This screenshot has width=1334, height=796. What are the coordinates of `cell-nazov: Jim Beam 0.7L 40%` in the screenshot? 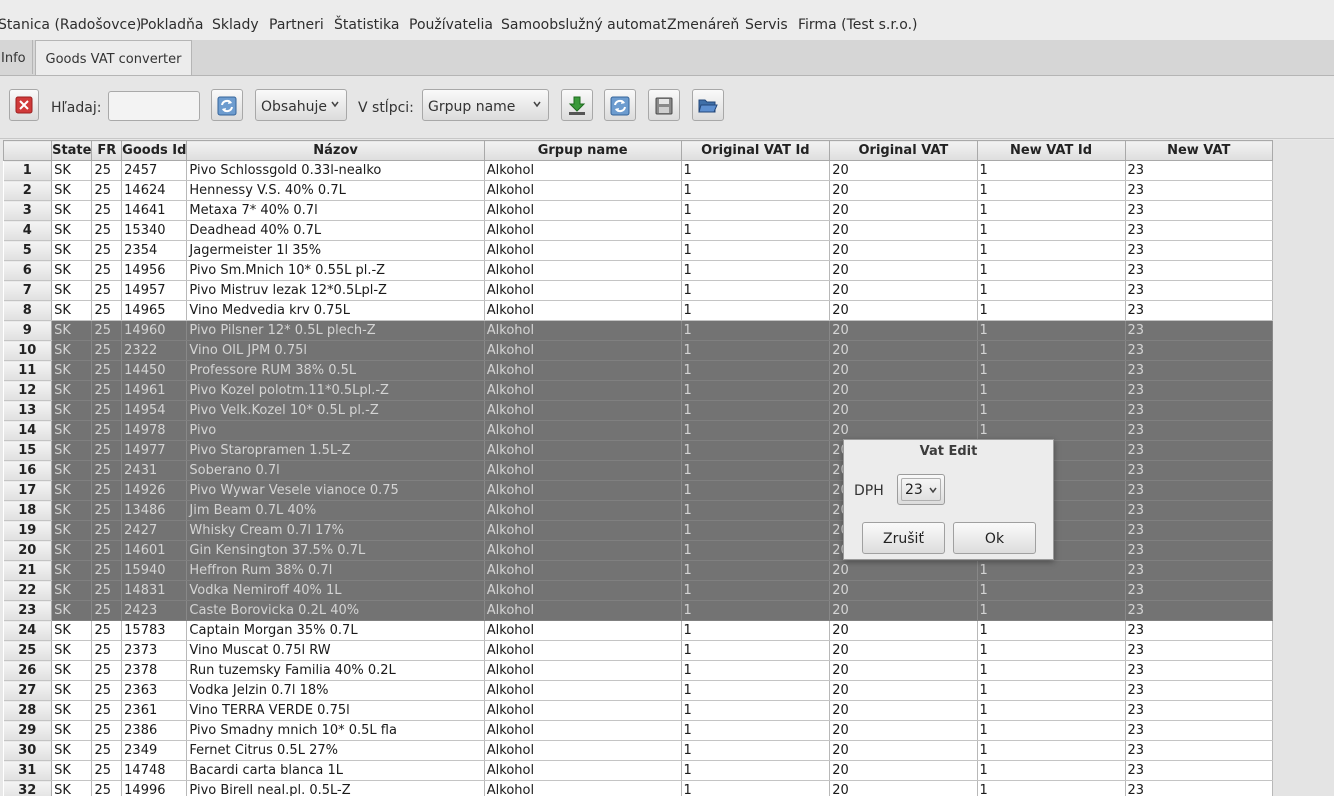 It's located at (335, 510).